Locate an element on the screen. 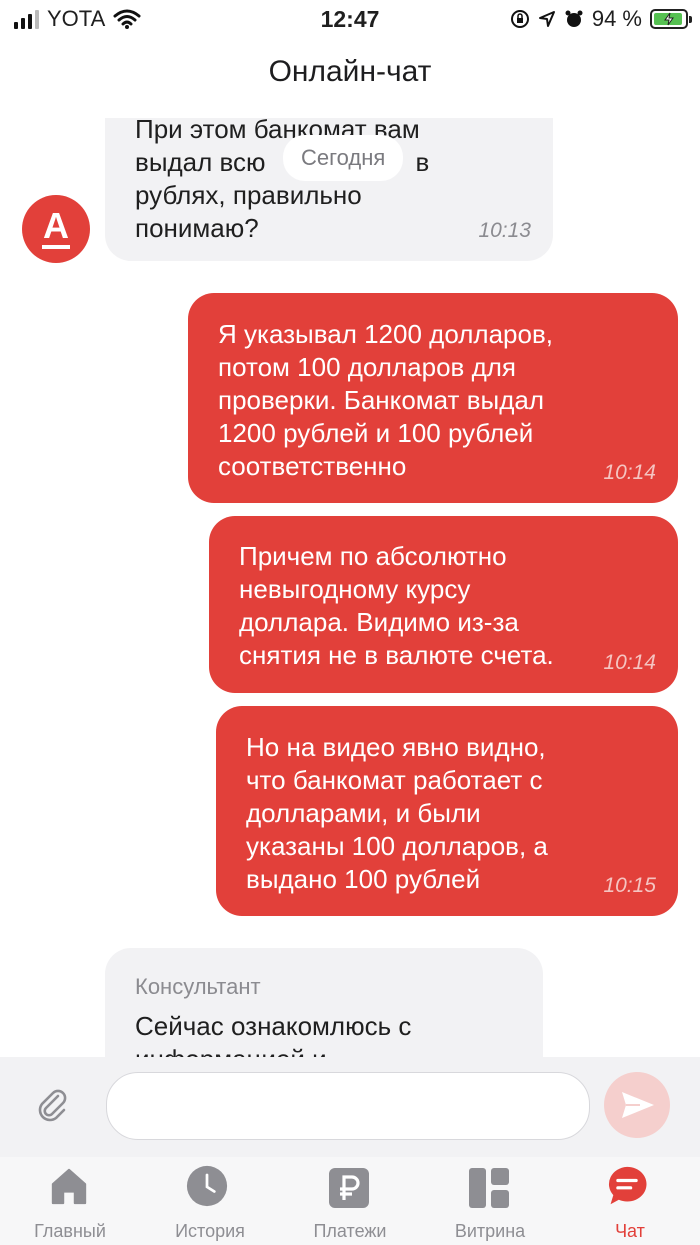 This screenshot has height=1245, width=700. tab-history: История is located at coordinates (210, 1201).